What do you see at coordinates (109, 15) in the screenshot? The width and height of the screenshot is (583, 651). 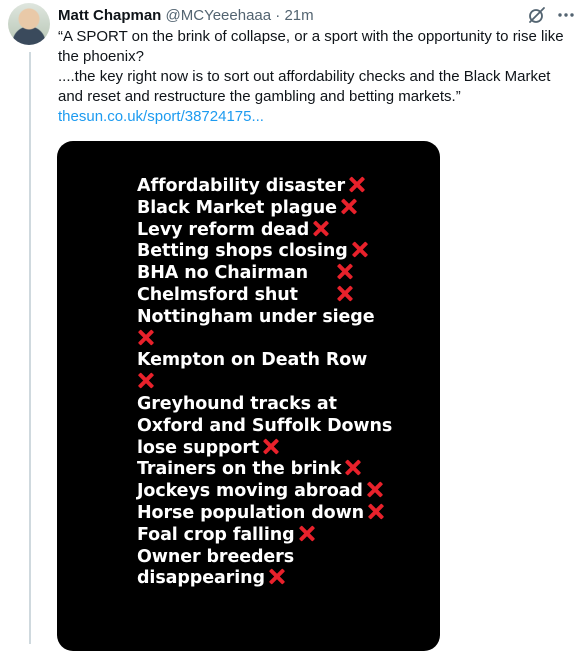 I see `author-name: Matt Chapman` at bounding box center [109, 15].